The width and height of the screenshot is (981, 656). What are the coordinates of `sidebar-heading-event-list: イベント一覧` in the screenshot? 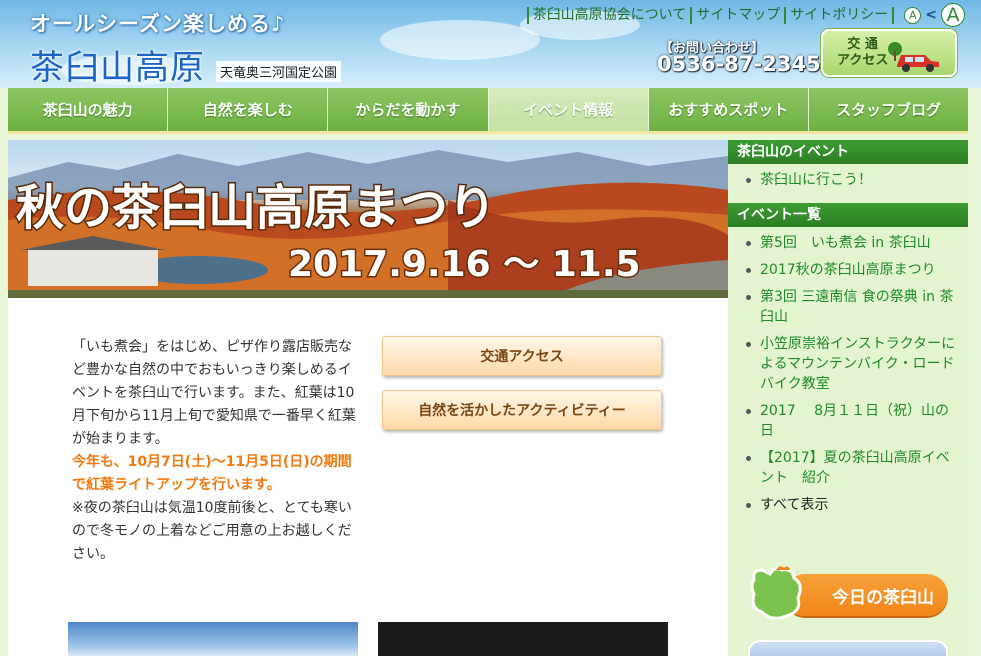 It's located at (848, 215).